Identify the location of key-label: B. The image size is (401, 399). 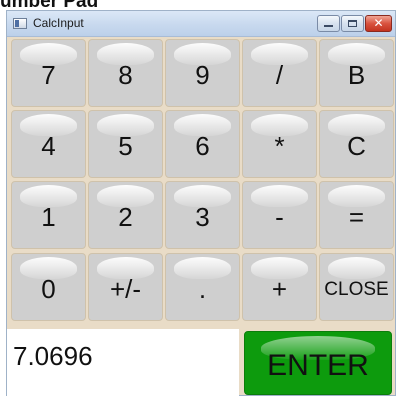
(356, 75).